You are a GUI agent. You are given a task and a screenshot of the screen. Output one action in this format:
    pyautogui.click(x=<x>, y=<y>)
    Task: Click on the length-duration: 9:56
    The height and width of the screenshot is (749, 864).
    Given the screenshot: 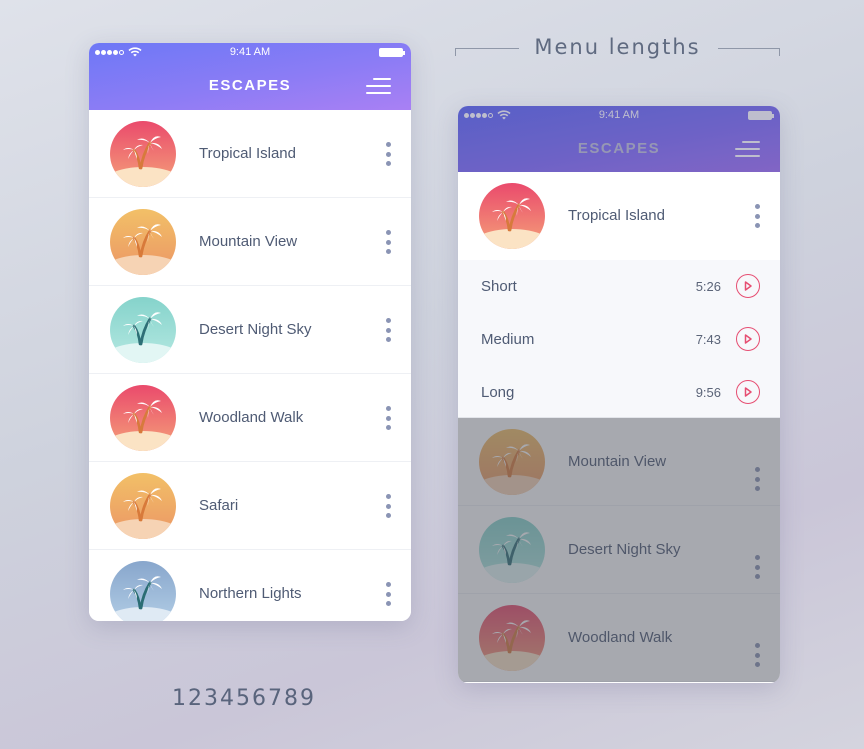 What is the action you would take?
    pyautogui.click(x=708, y=392)
    